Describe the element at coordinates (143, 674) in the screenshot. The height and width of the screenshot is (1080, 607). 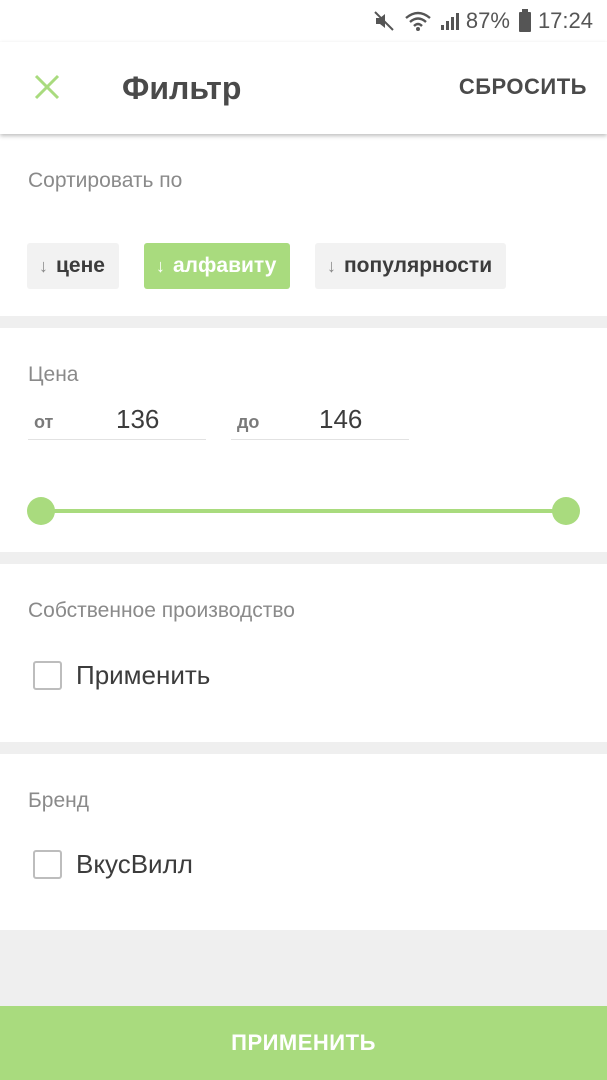
I see `own-production-checkbox-label: Применить` at that location.